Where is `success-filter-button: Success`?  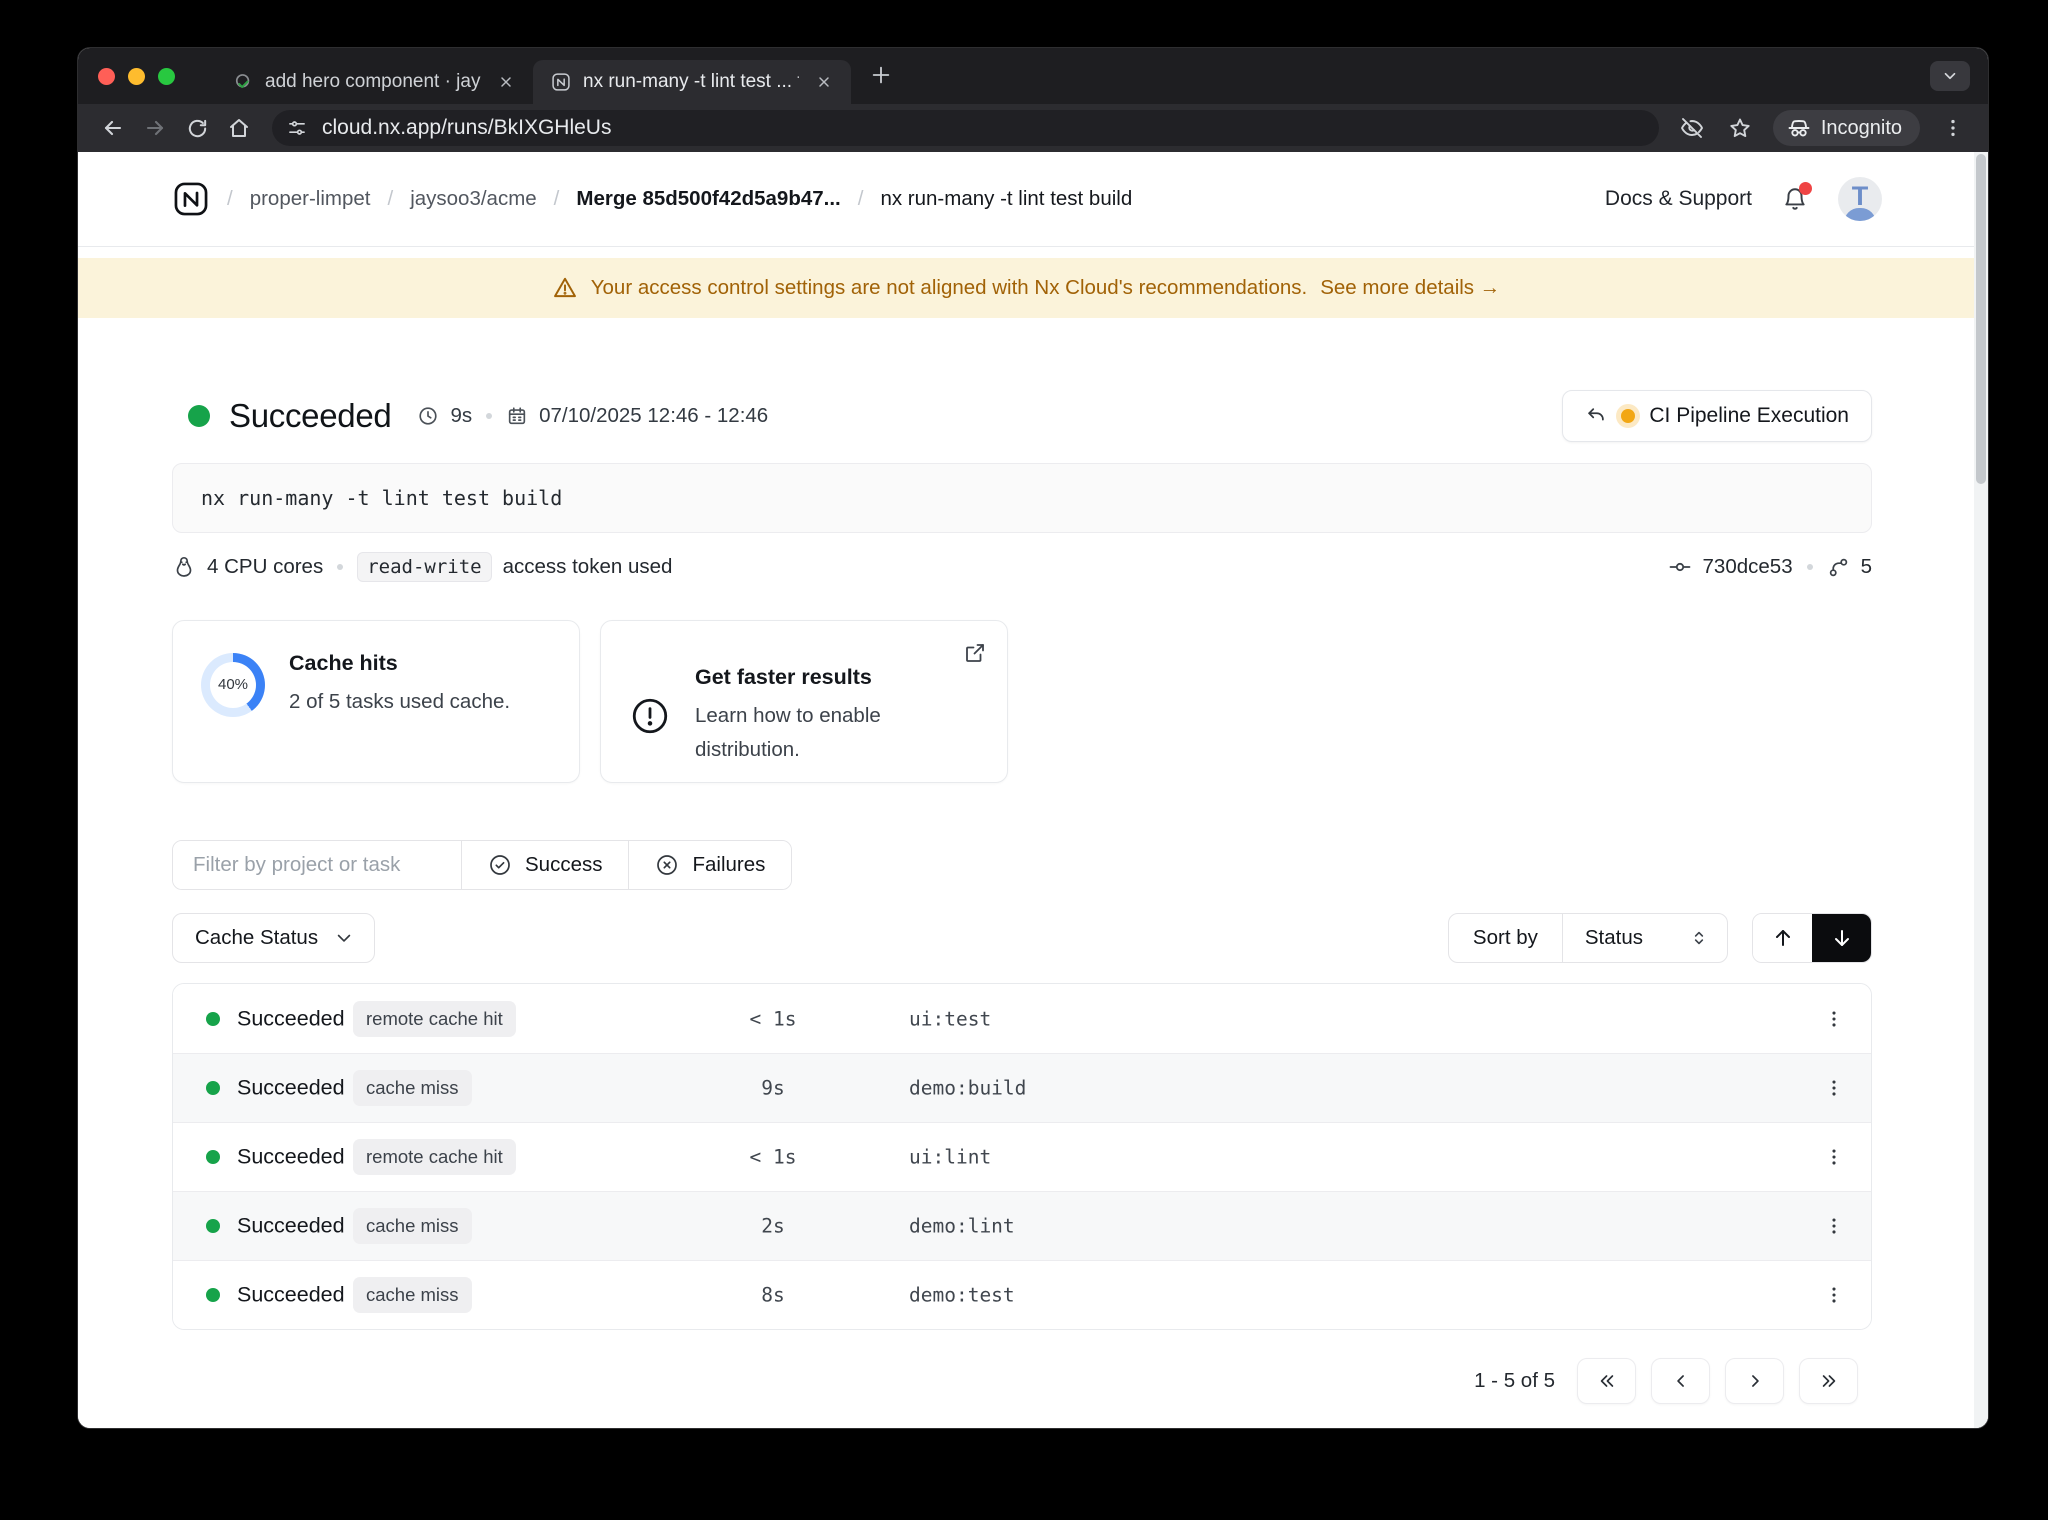 success-filter-button: Success is located at coordinates (545, 865).